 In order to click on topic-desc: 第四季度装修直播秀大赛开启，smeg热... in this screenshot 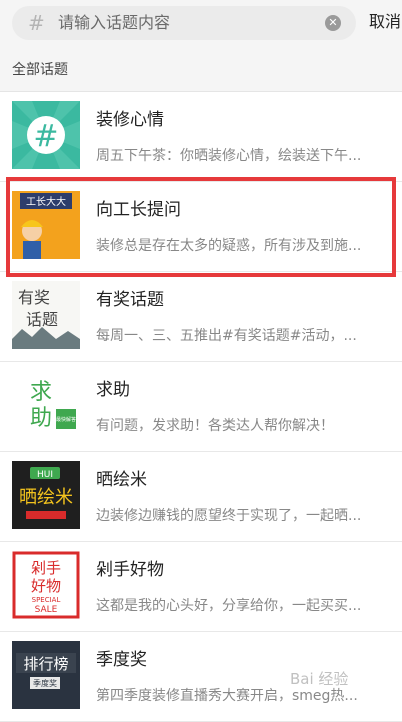, I will do `click(227, 696)`.